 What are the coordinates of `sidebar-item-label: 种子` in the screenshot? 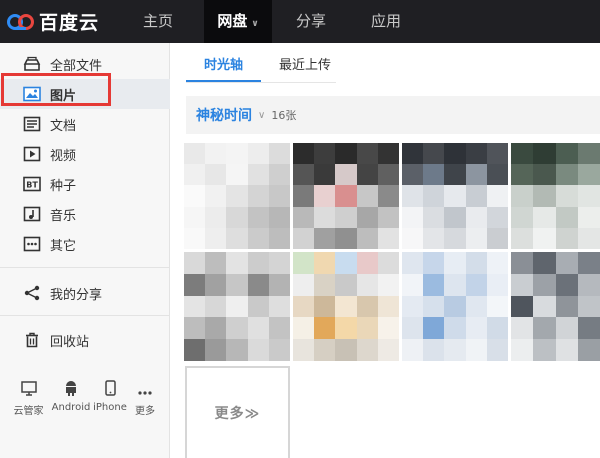 It's located at (63, 186).